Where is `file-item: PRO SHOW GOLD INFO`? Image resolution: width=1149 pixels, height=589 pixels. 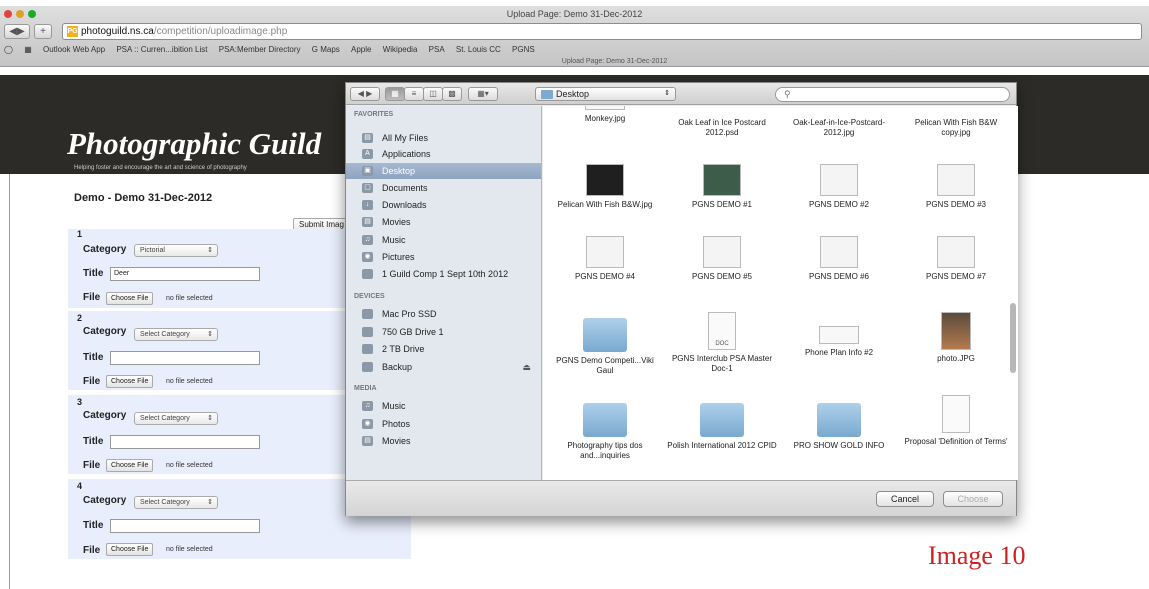 file-item: PRO SHOW GOLD INFO is located at coordinates (839, 427).